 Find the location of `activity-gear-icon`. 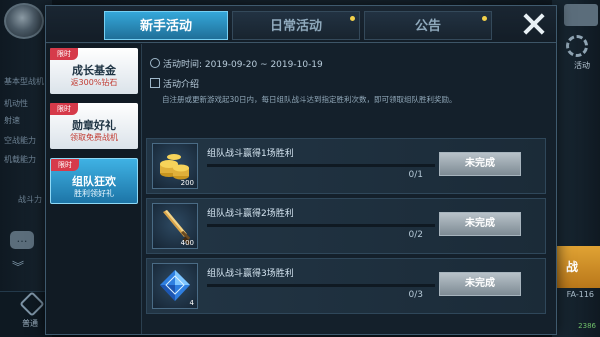

activity-gear-icon is located at coordinates (577, 46).